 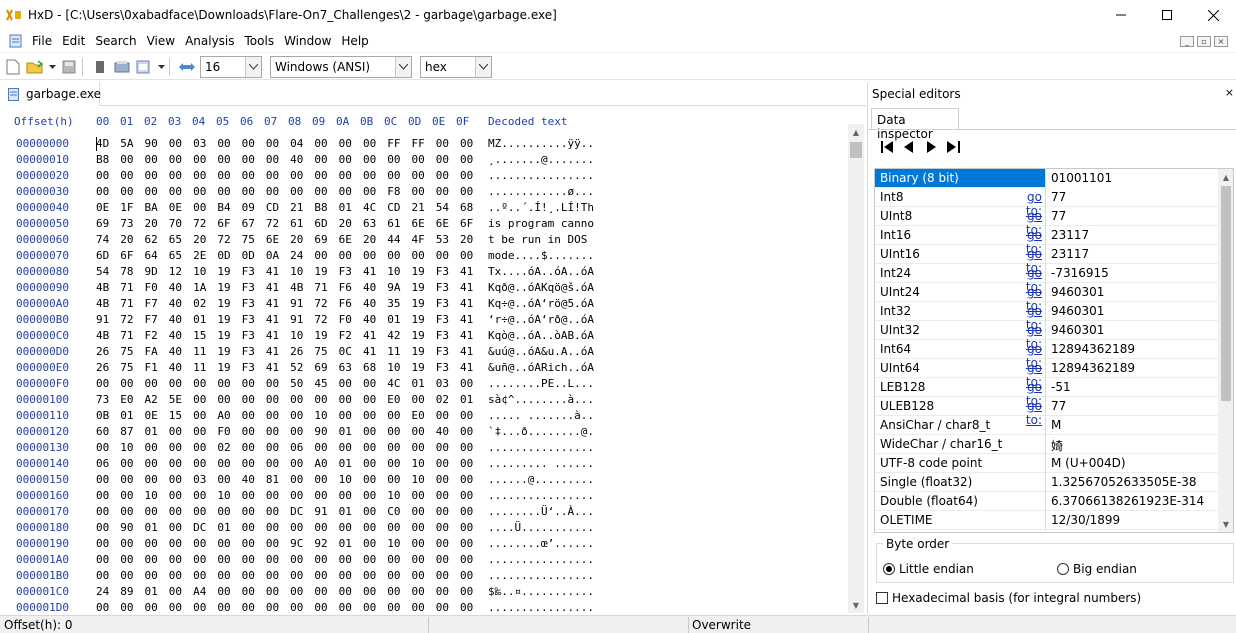 I want to click on menu-help: Help, so click(x=354, y=41).